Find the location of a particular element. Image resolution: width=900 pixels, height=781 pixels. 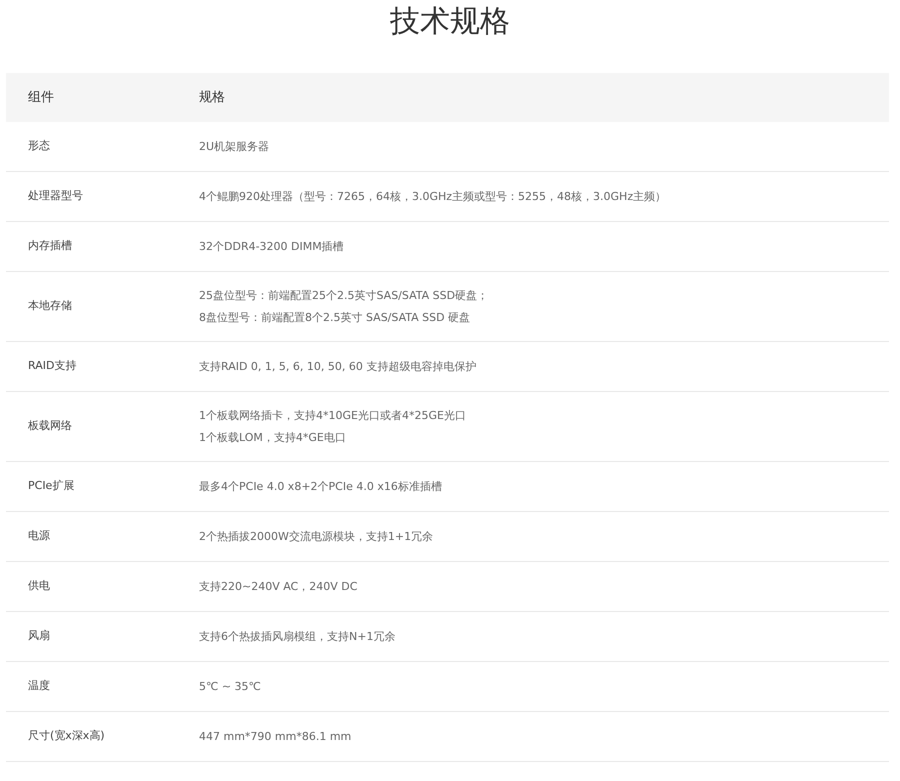

spec-text: 25盘位型号：前端配置25个2.5英寸SAS/SATA SSD硬盘； is located at coordinates (343, 296).